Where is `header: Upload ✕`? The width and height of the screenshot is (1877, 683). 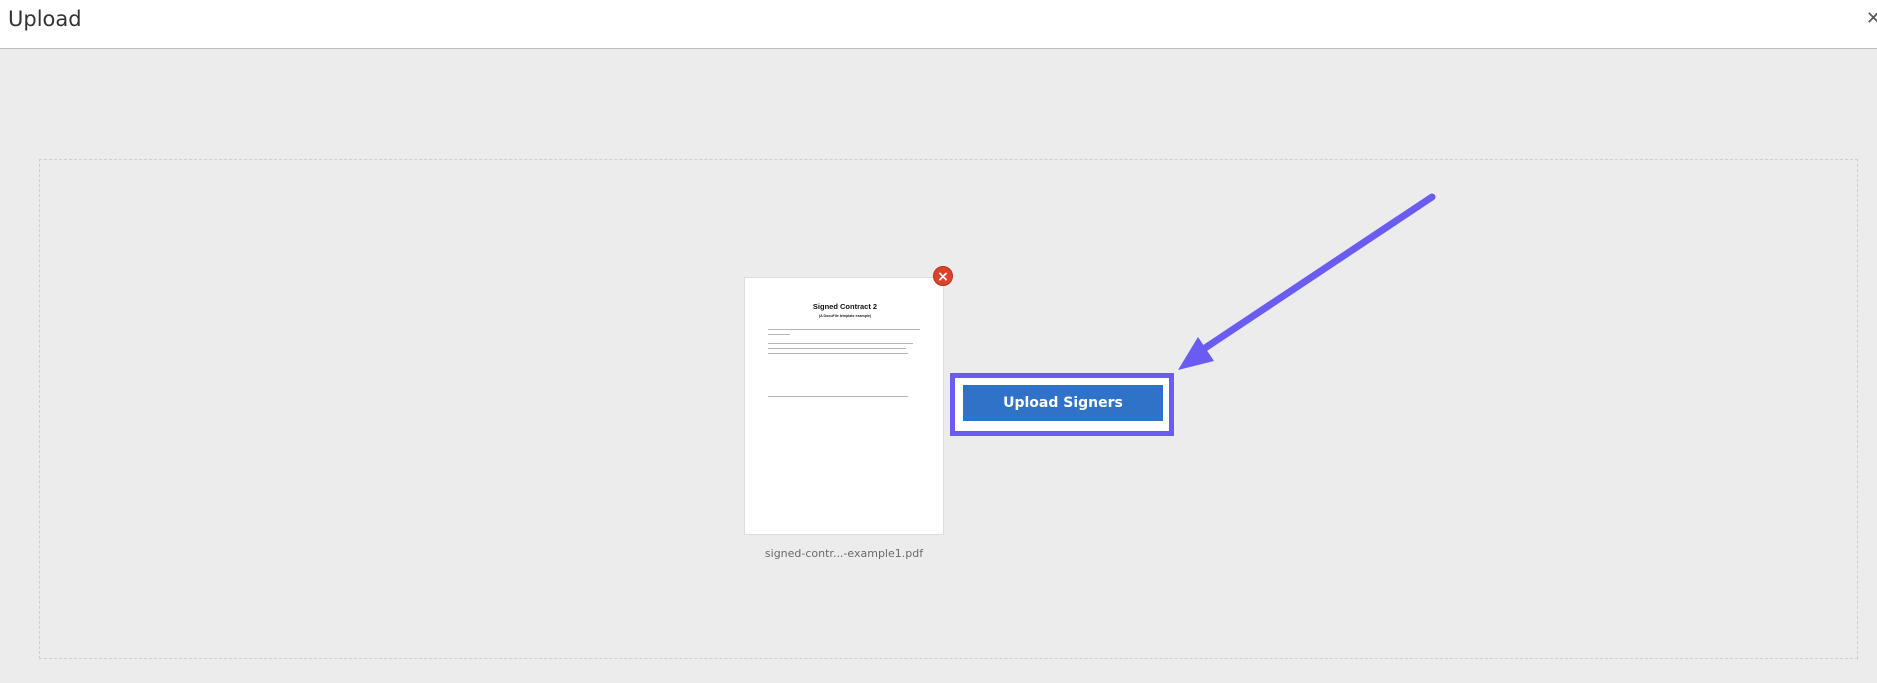
header: Upload ✕ is located at coordinates (938, 24).